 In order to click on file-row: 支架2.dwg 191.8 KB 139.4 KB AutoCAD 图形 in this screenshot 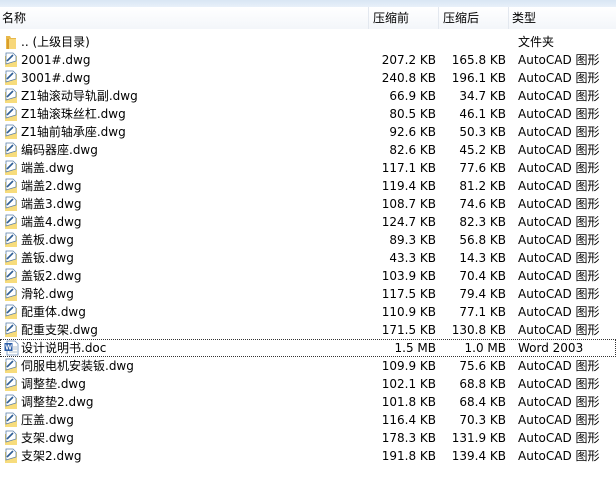, I will do `click(308, 456)`.